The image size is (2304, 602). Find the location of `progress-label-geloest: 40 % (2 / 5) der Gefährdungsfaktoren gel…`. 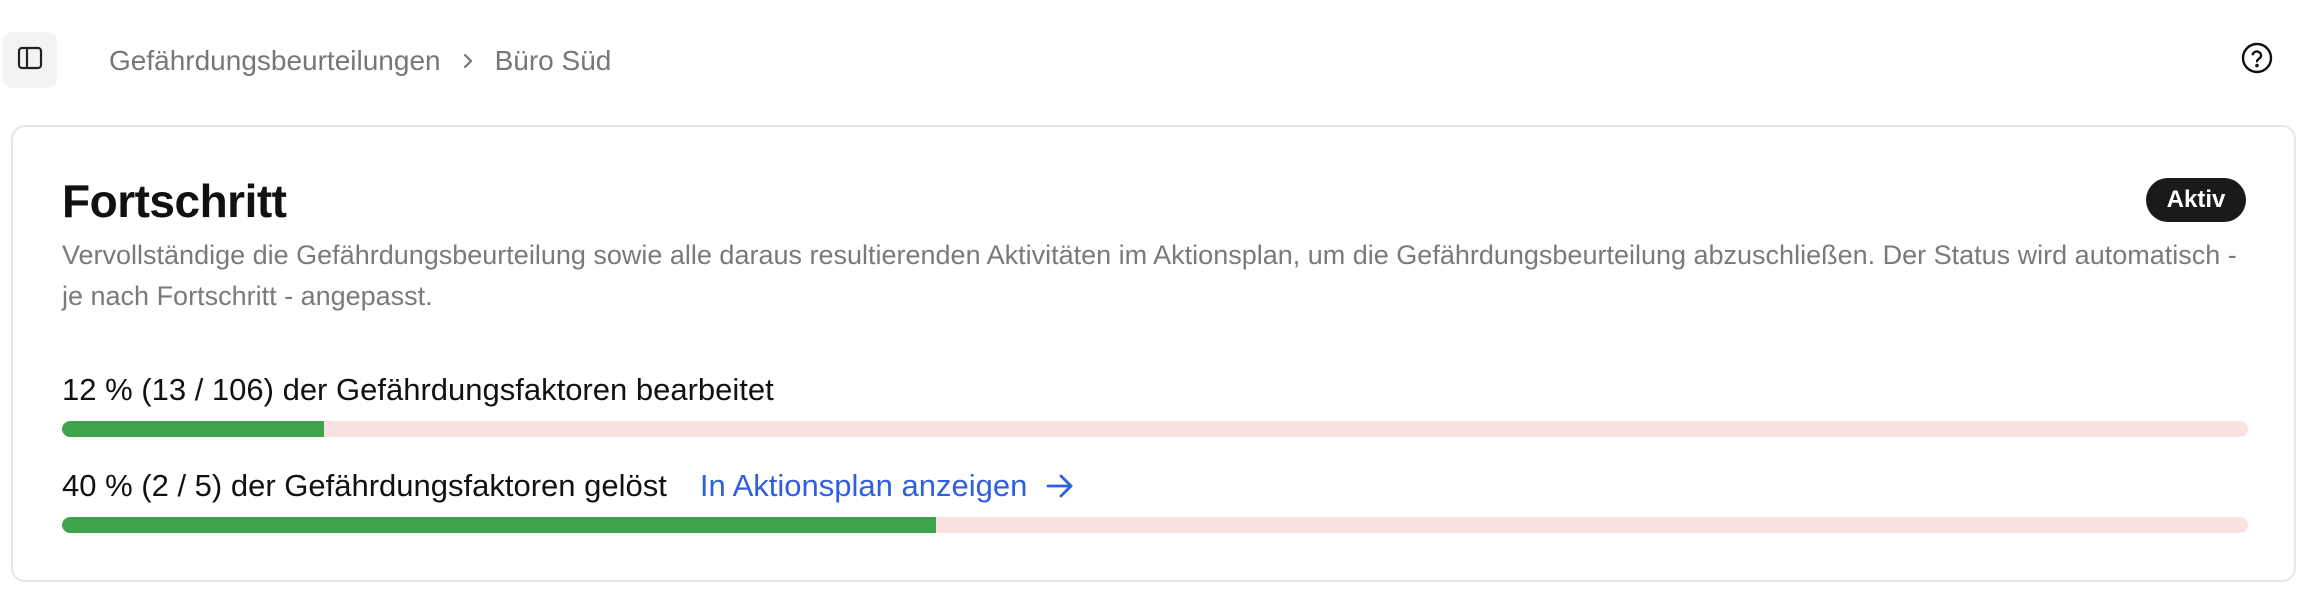

progress-label-geloest: 40 % (2 / 5) der Gefährdungsfaktoren gel… is located at coordinates (568, 486).